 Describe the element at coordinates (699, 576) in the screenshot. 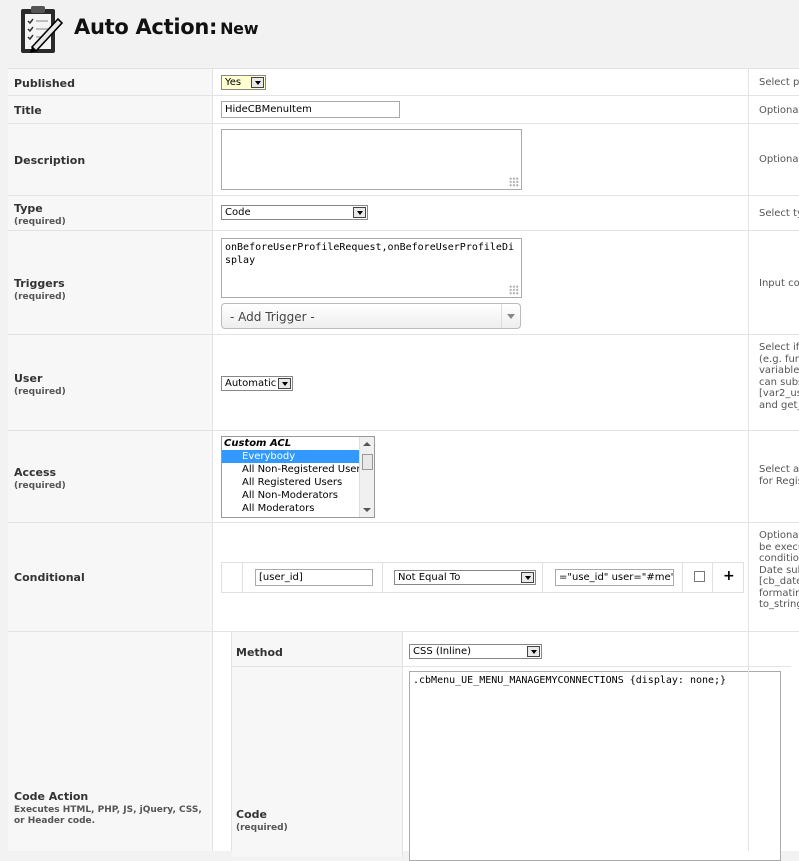

I see `condition-checkbox` at that location.